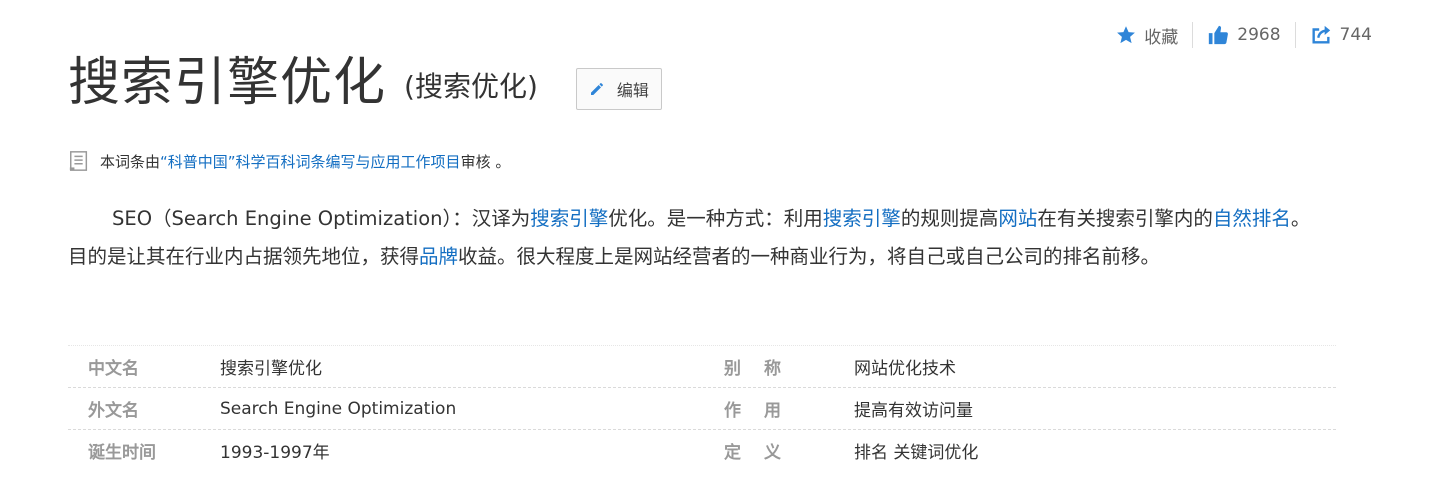 The image size is (1434, 502). Describe the element at coordinates (321, 218) in the screenshot. I see `summary-text: SEO（Search Engine Optimization）：汉译为` at that location.